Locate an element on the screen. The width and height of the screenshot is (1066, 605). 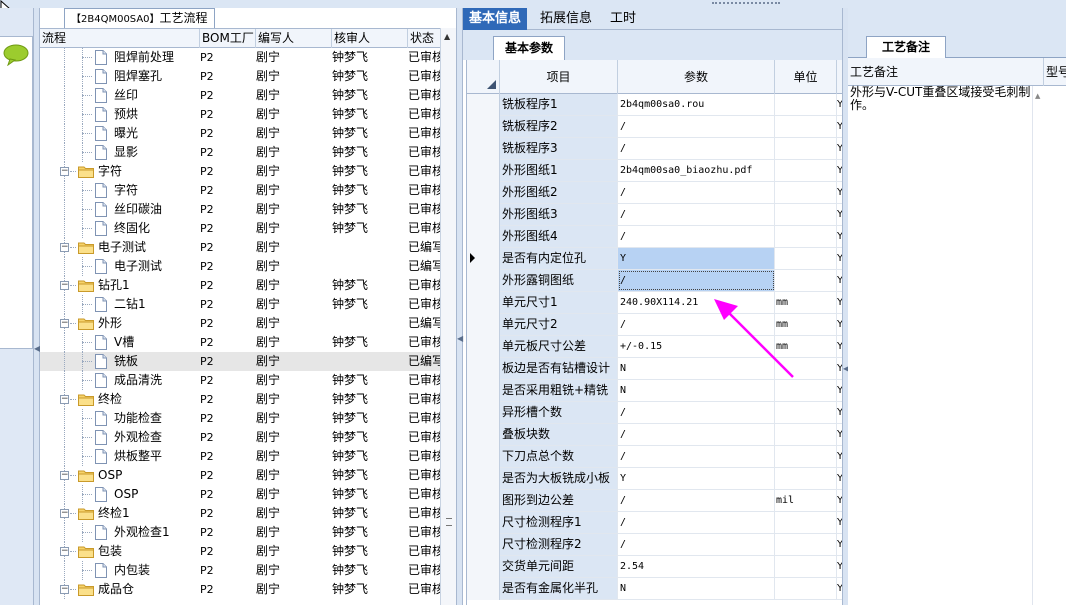
param-row: 下刀点总个数/Y is located at coordinates (654, 457).